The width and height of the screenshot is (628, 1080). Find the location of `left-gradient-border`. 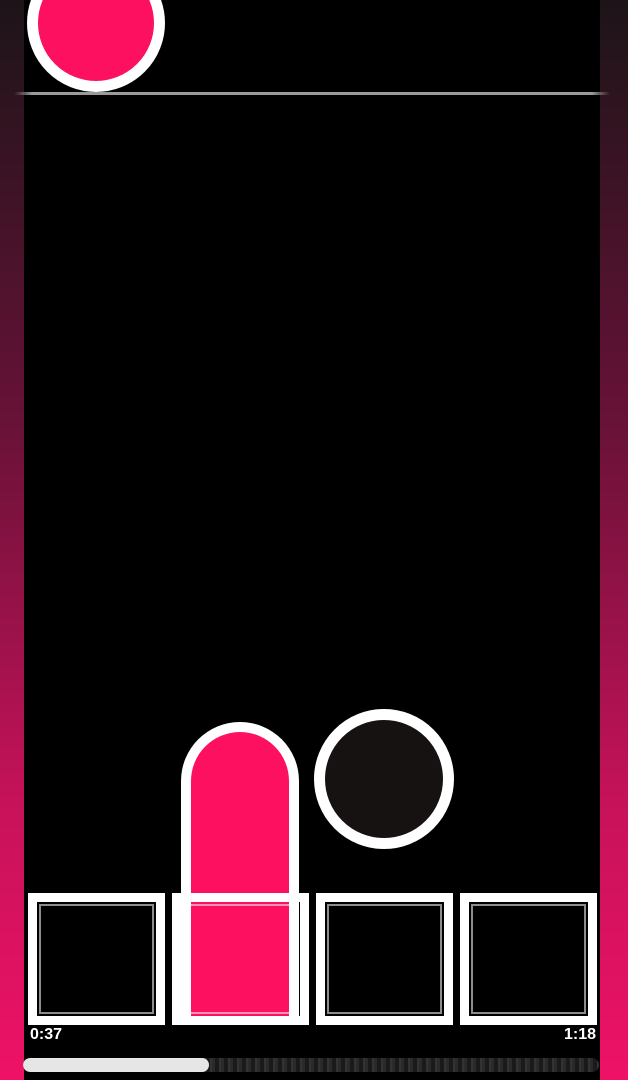

left-gradient-border is located at coordinates (12, 540).